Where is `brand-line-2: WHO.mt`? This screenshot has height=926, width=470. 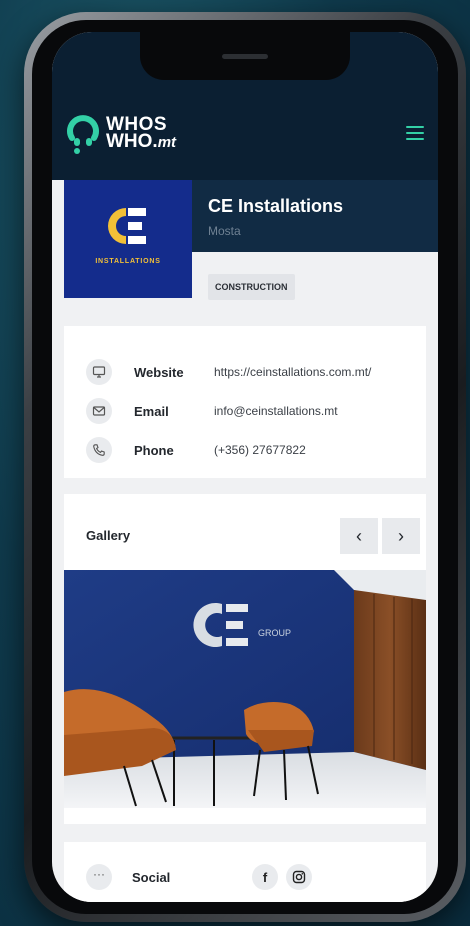
brand-line-2: WHO.mt is located at coordinates (141, 141).